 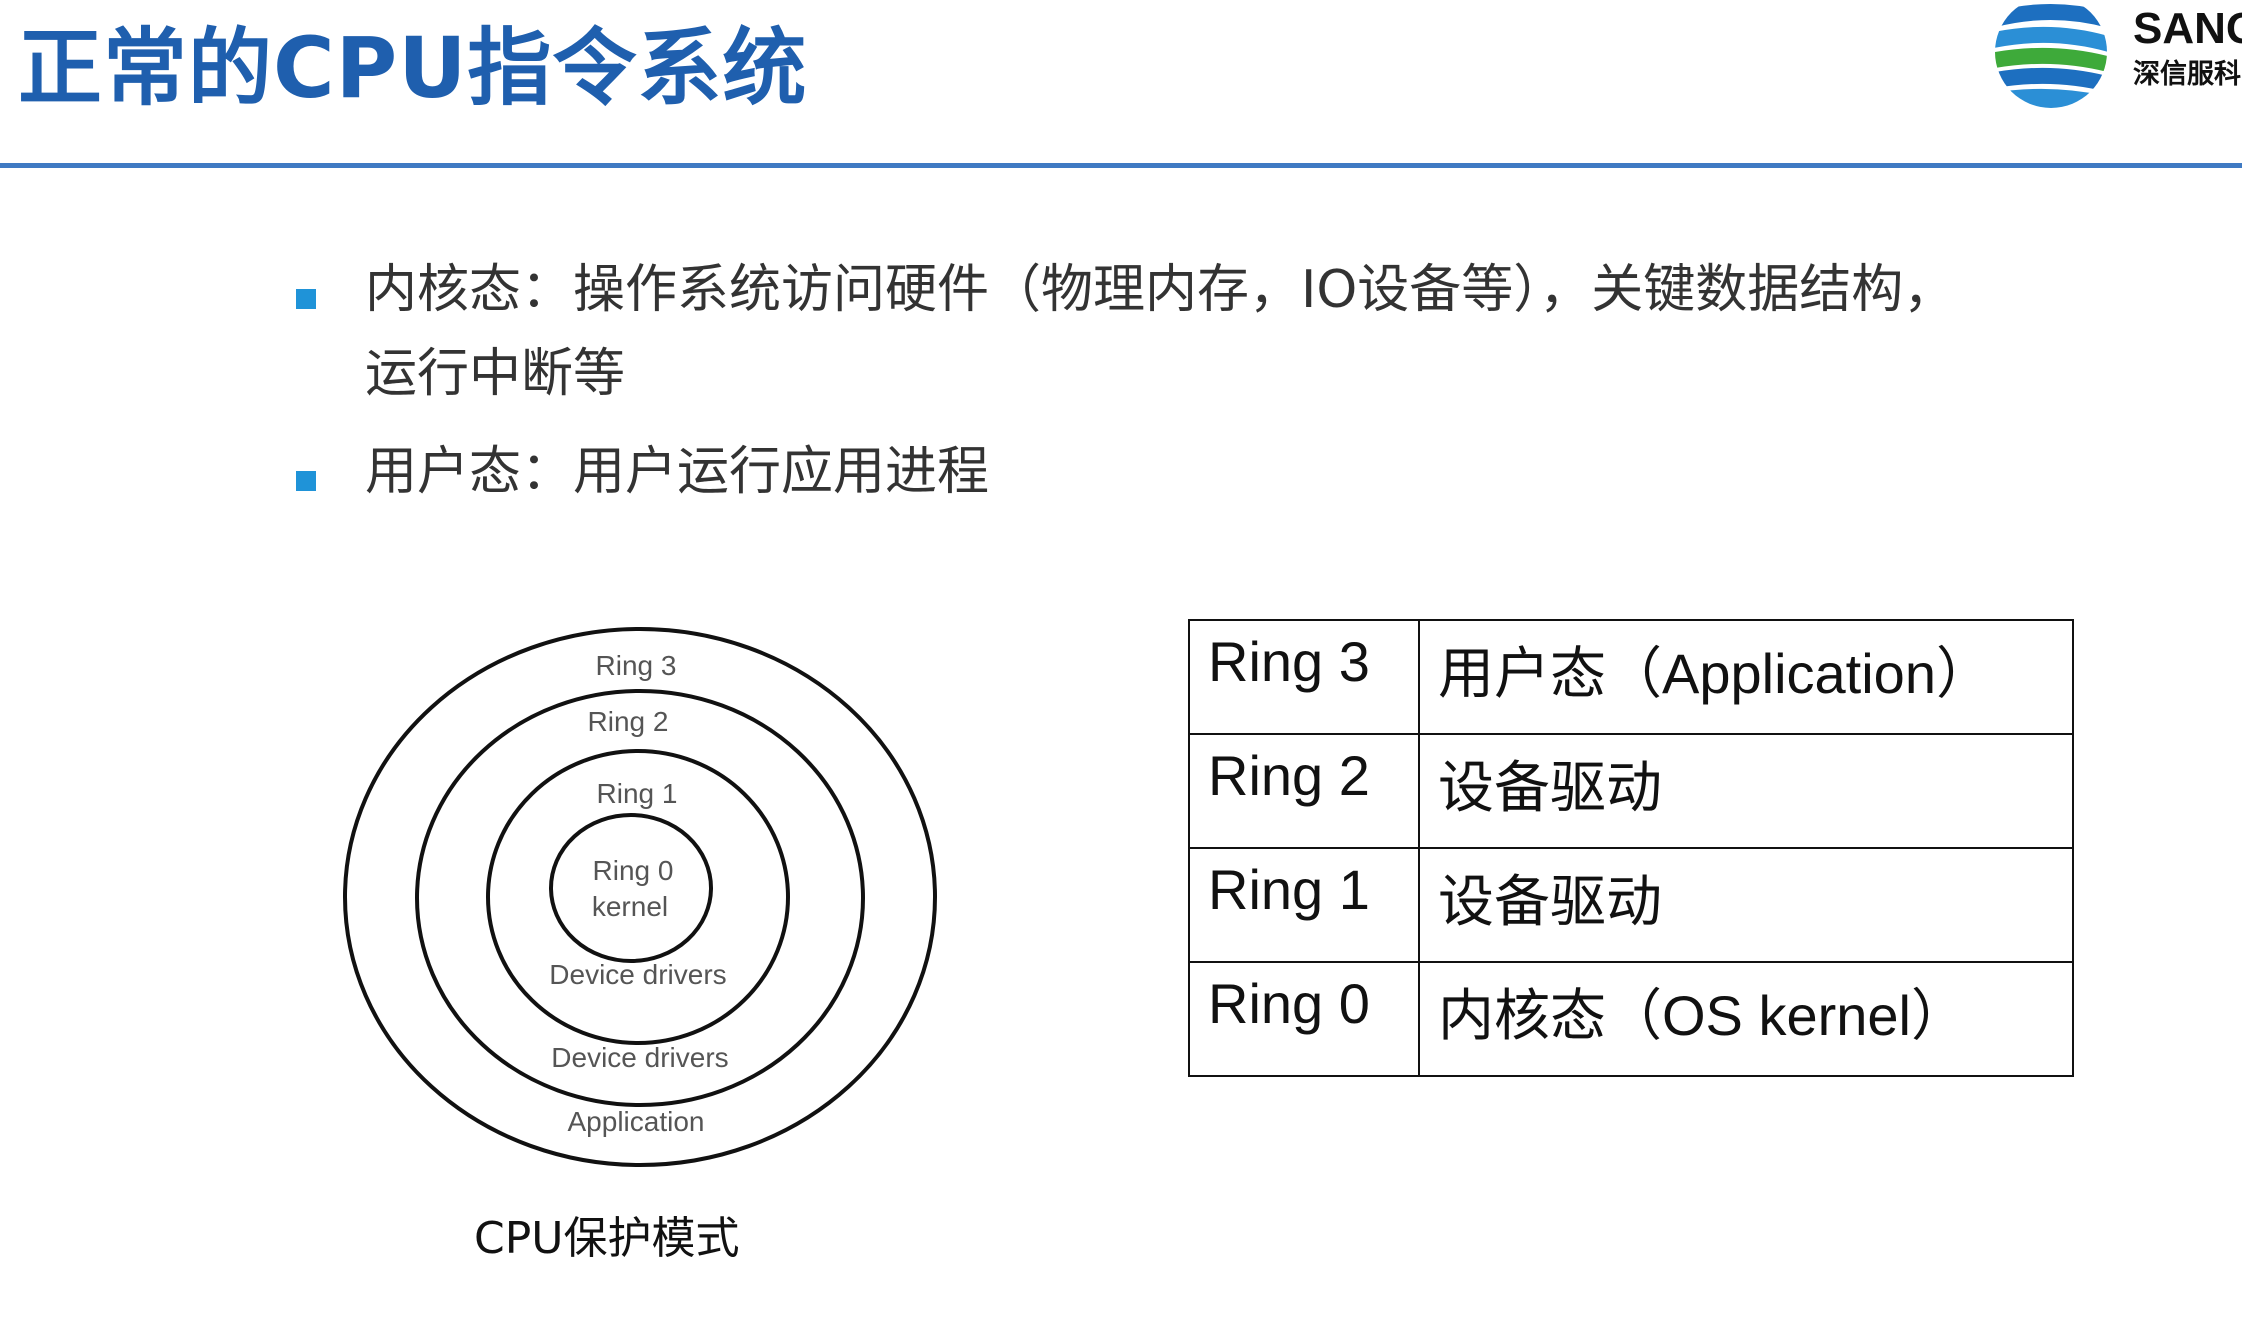 I want to click on ring-cell: Ring 0, so click(x=1304, y=1019).